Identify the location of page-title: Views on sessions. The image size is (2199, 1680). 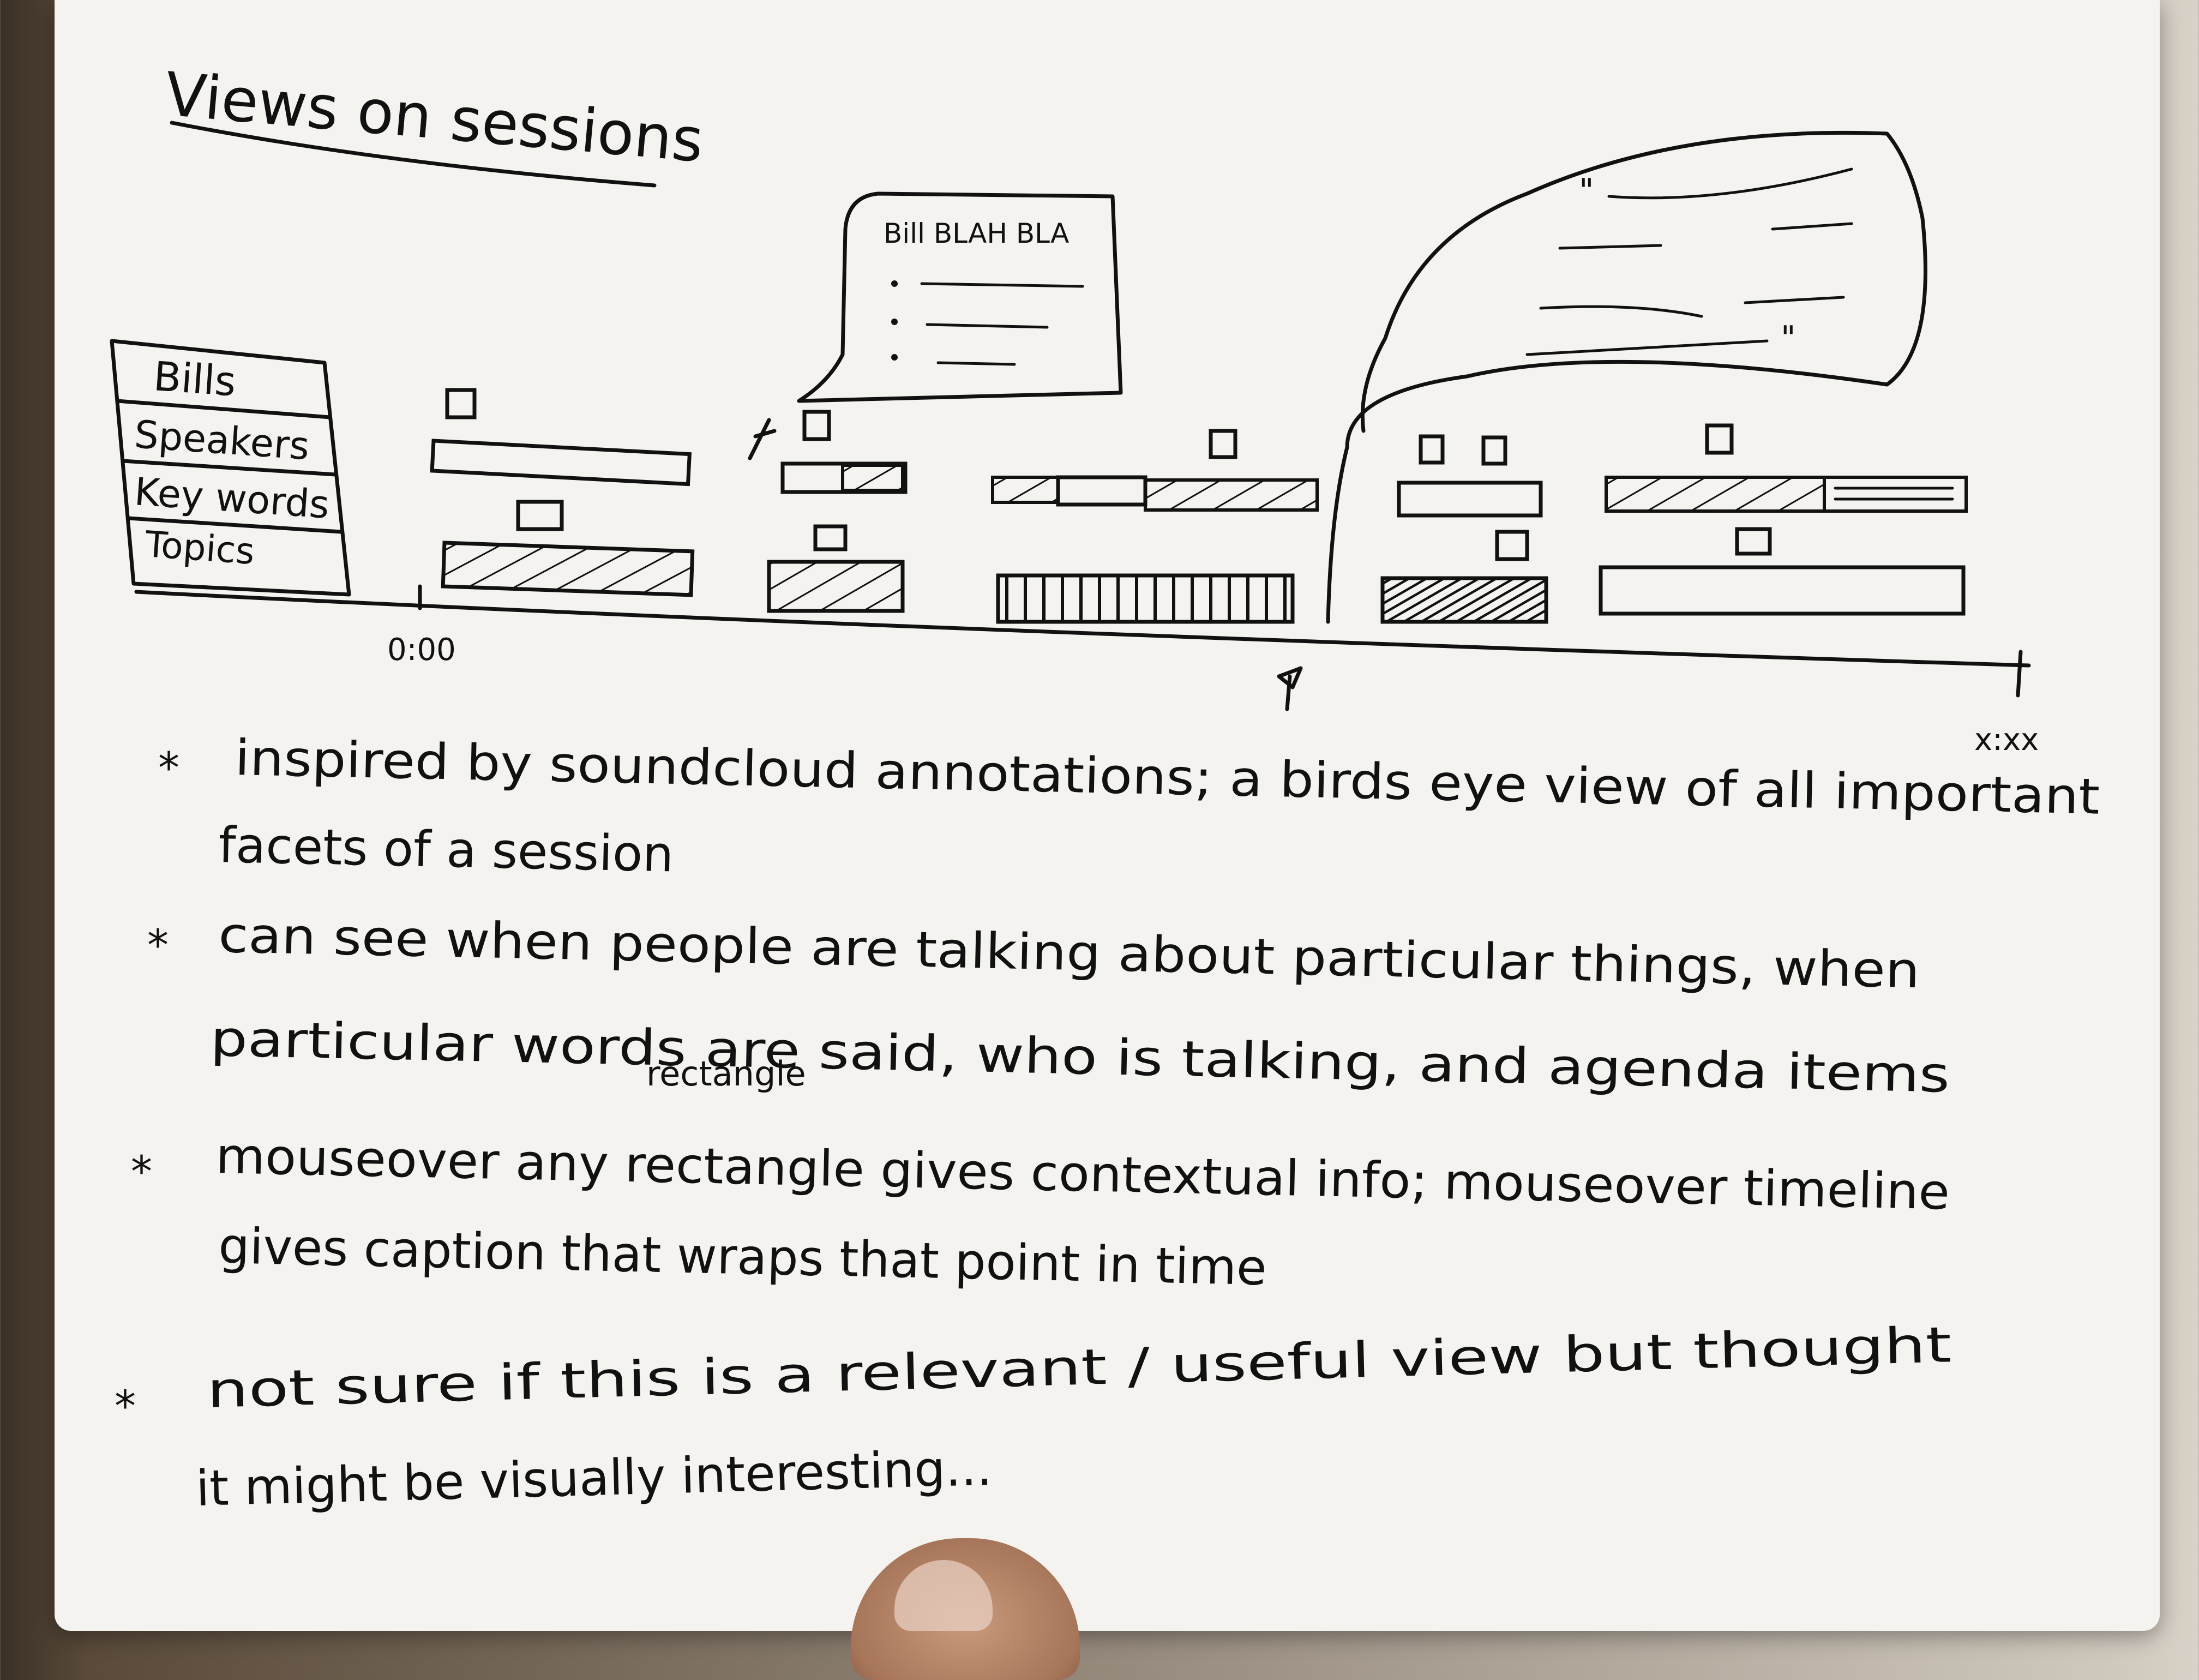
(434, 117).